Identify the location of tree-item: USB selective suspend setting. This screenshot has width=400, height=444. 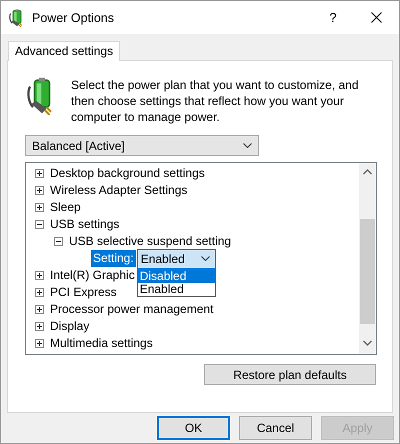
(150, 241).